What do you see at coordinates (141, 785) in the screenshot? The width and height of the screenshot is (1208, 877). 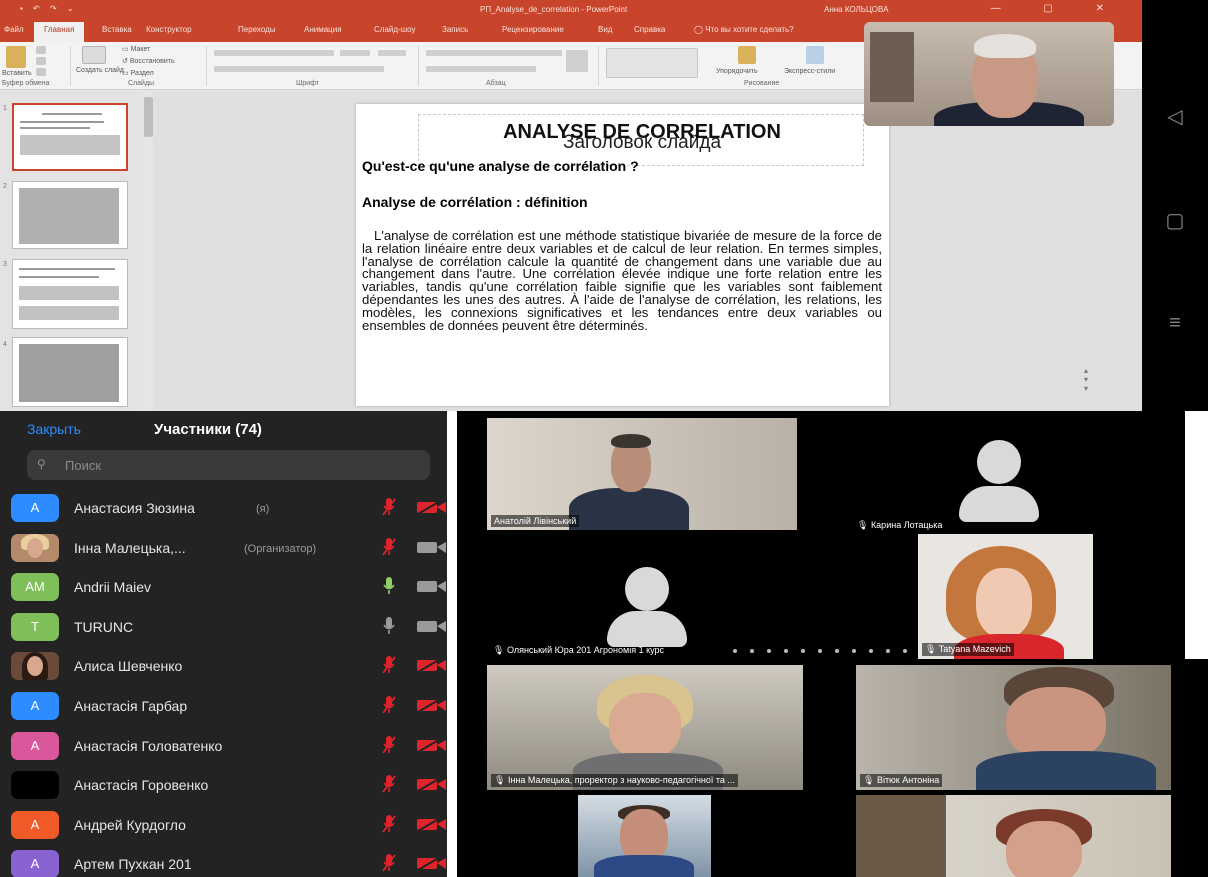 I see `participant-name: Анастасія Горовенко` at bounding box center [141, 785].